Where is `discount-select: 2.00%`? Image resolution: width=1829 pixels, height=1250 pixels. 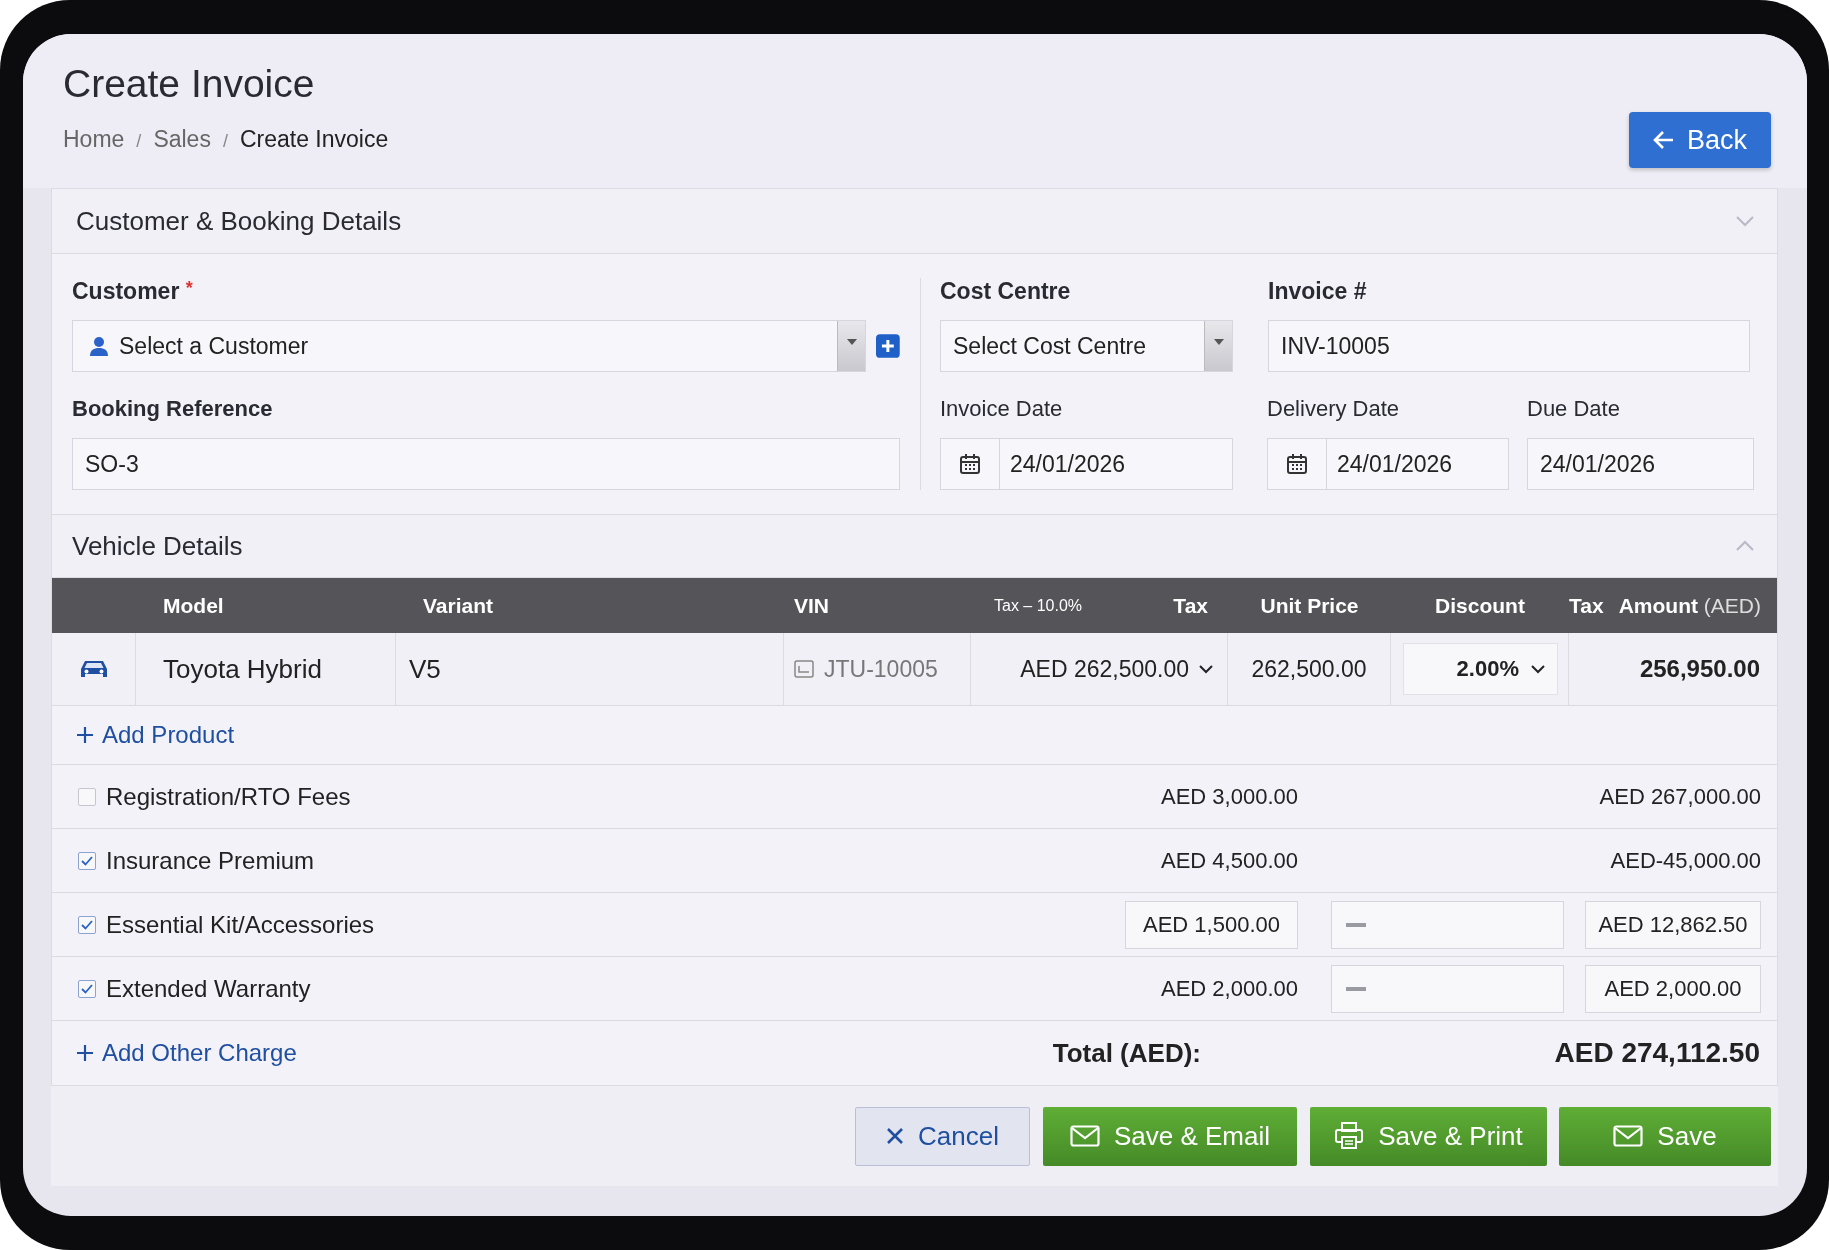
discount-select: 2.00% is located at coordinates (1480, 669).